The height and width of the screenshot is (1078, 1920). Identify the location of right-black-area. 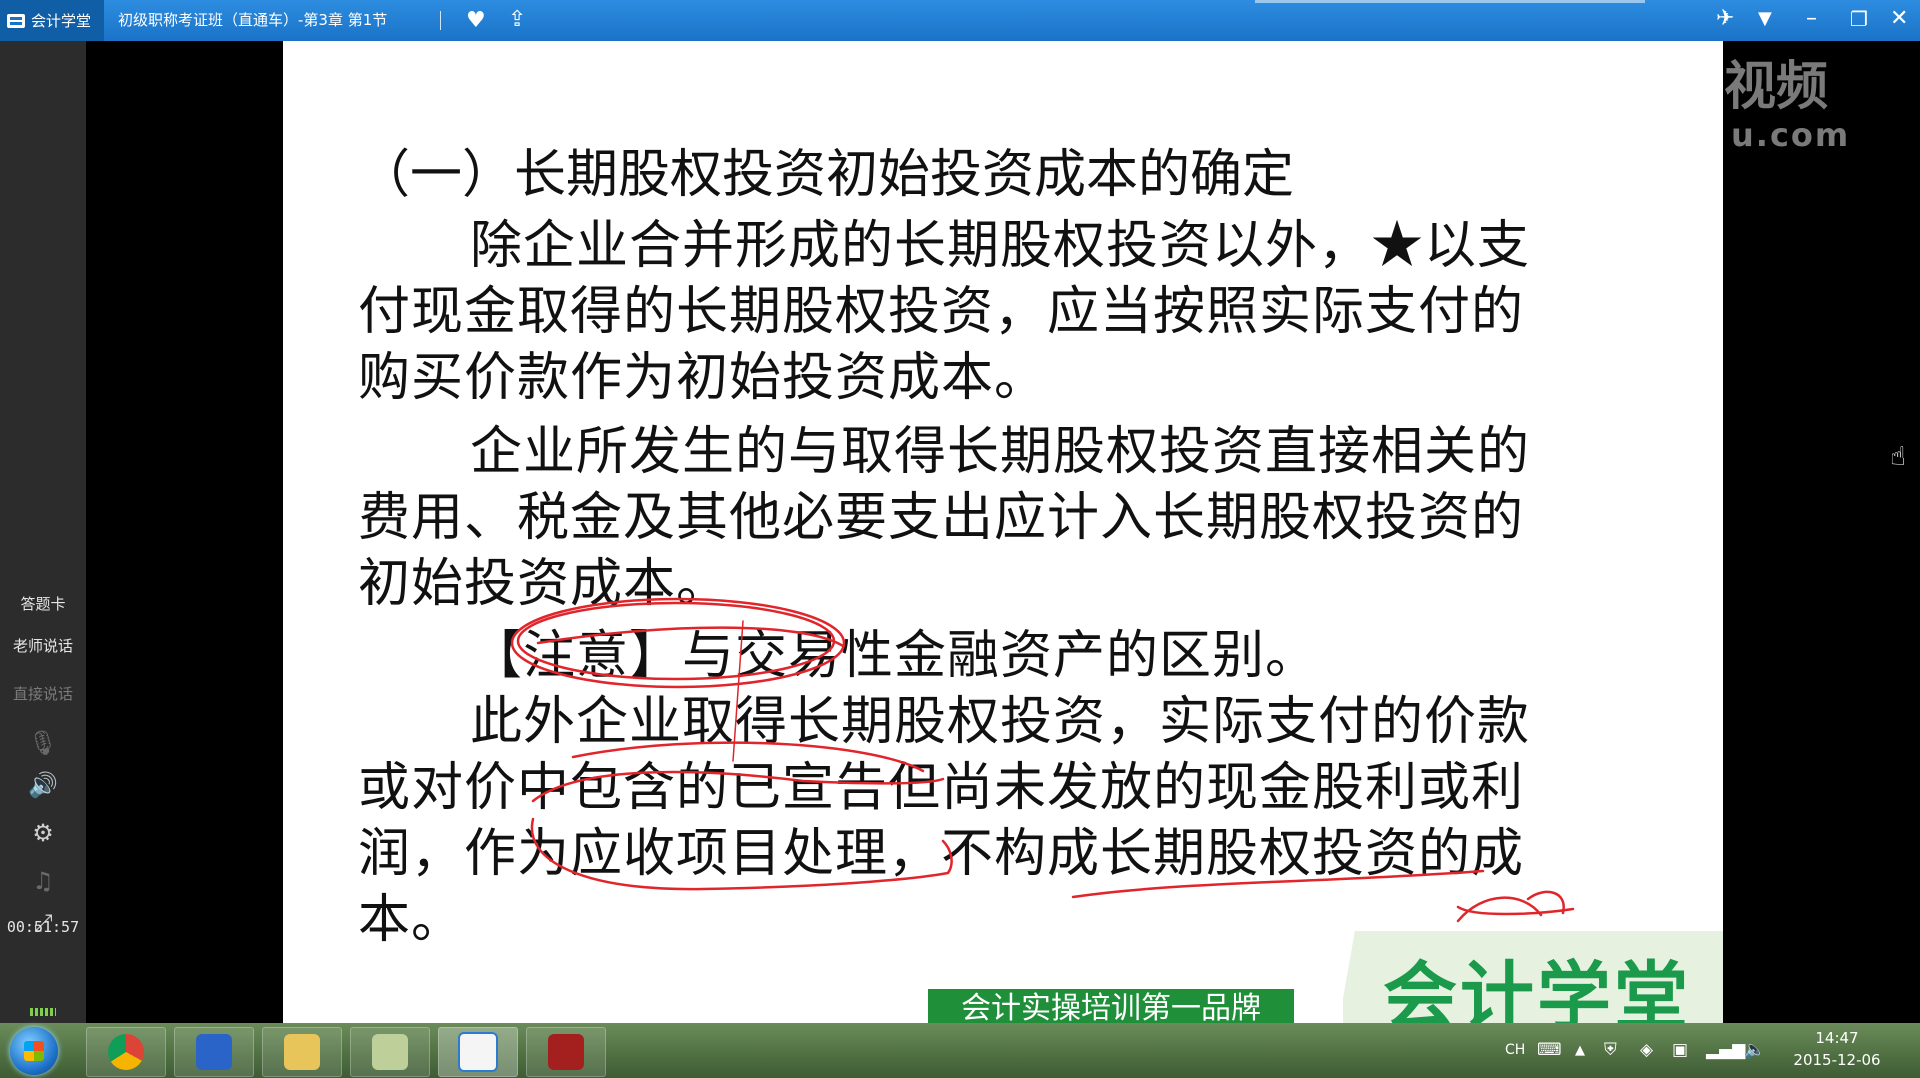
(1821, 532).